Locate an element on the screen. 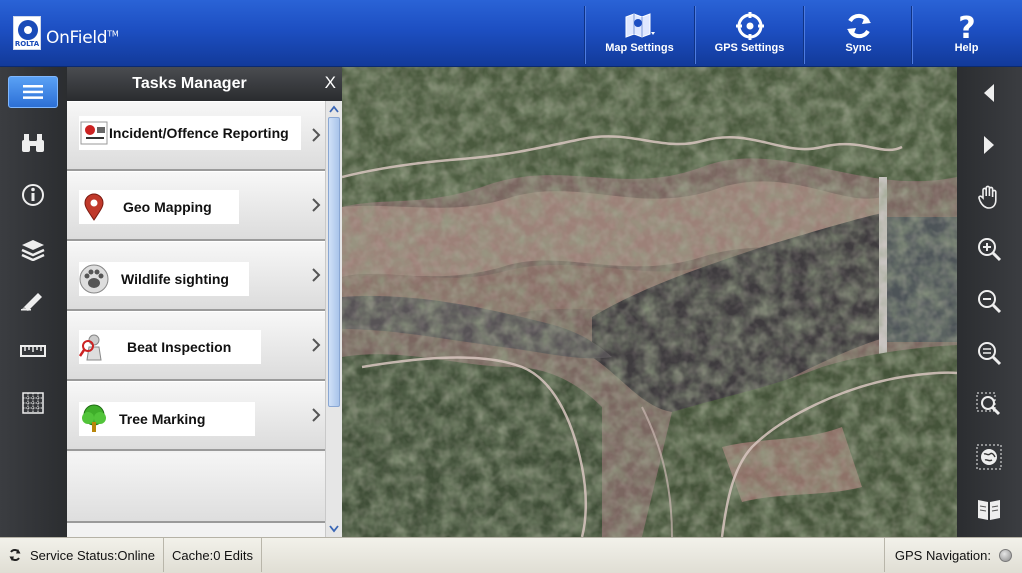 Image resolution: width=1022 pixels, height=573 pixels. full-extent-button is located at coordinates (989, 457).